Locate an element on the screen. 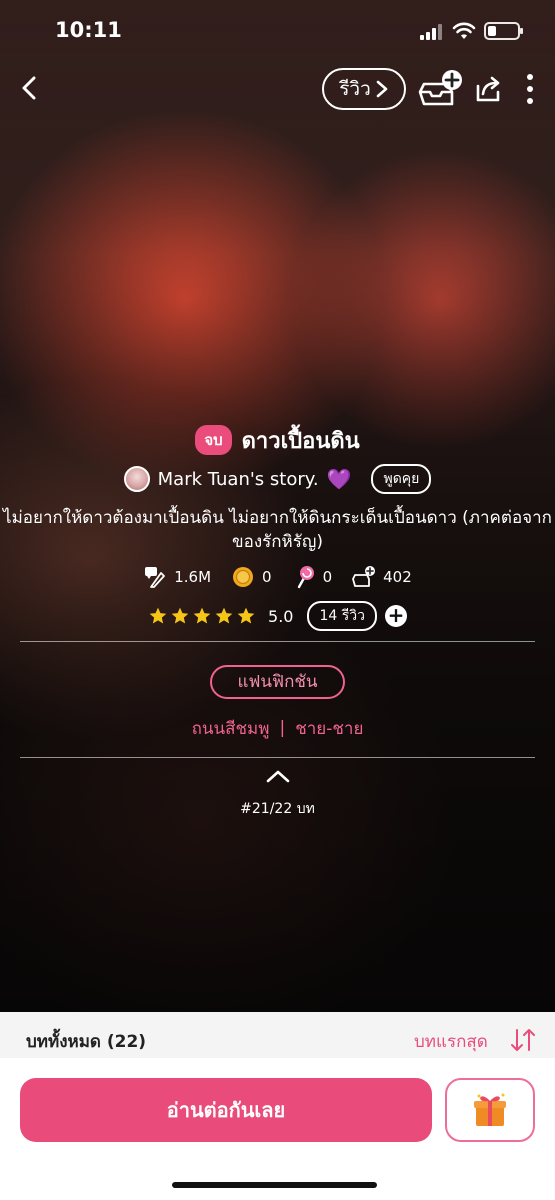  chapter-progress: #21/22 บท is located at coordinates (277, 809).